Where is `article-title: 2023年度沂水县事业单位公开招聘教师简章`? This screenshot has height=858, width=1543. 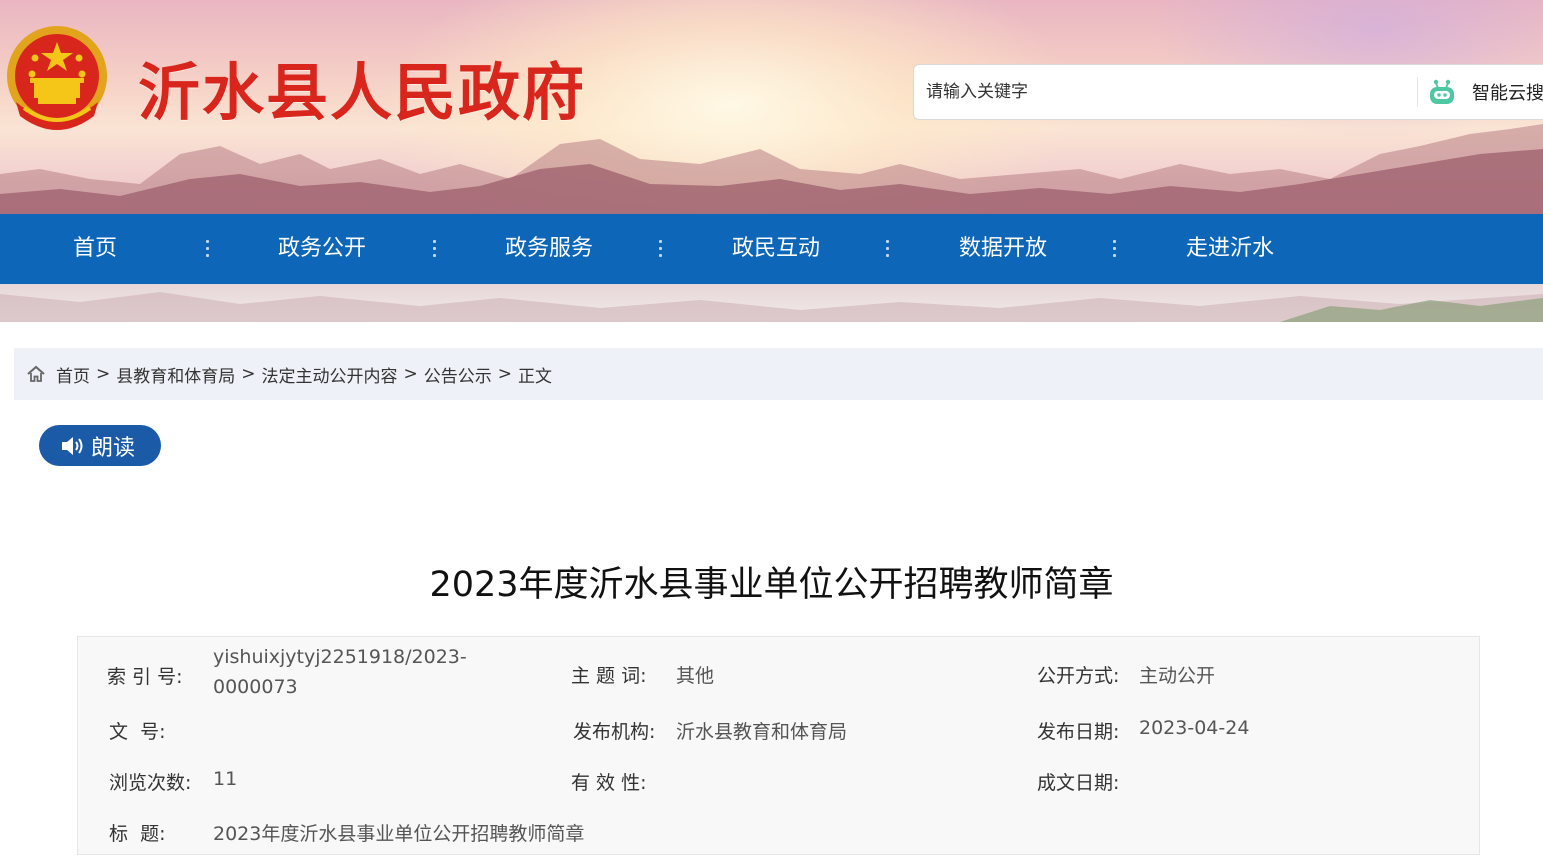 article-title: 2023年度沂水县事业单位公开招聘教师简章 is located at coordinates (771, 585).